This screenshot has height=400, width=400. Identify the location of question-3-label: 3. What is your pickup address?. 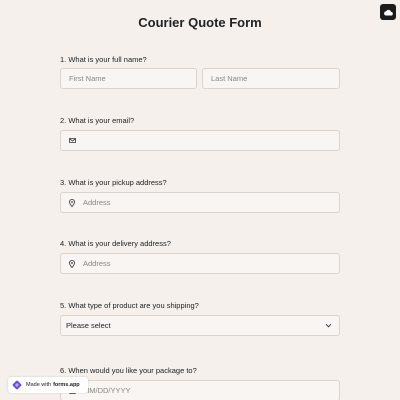
(113, 182).